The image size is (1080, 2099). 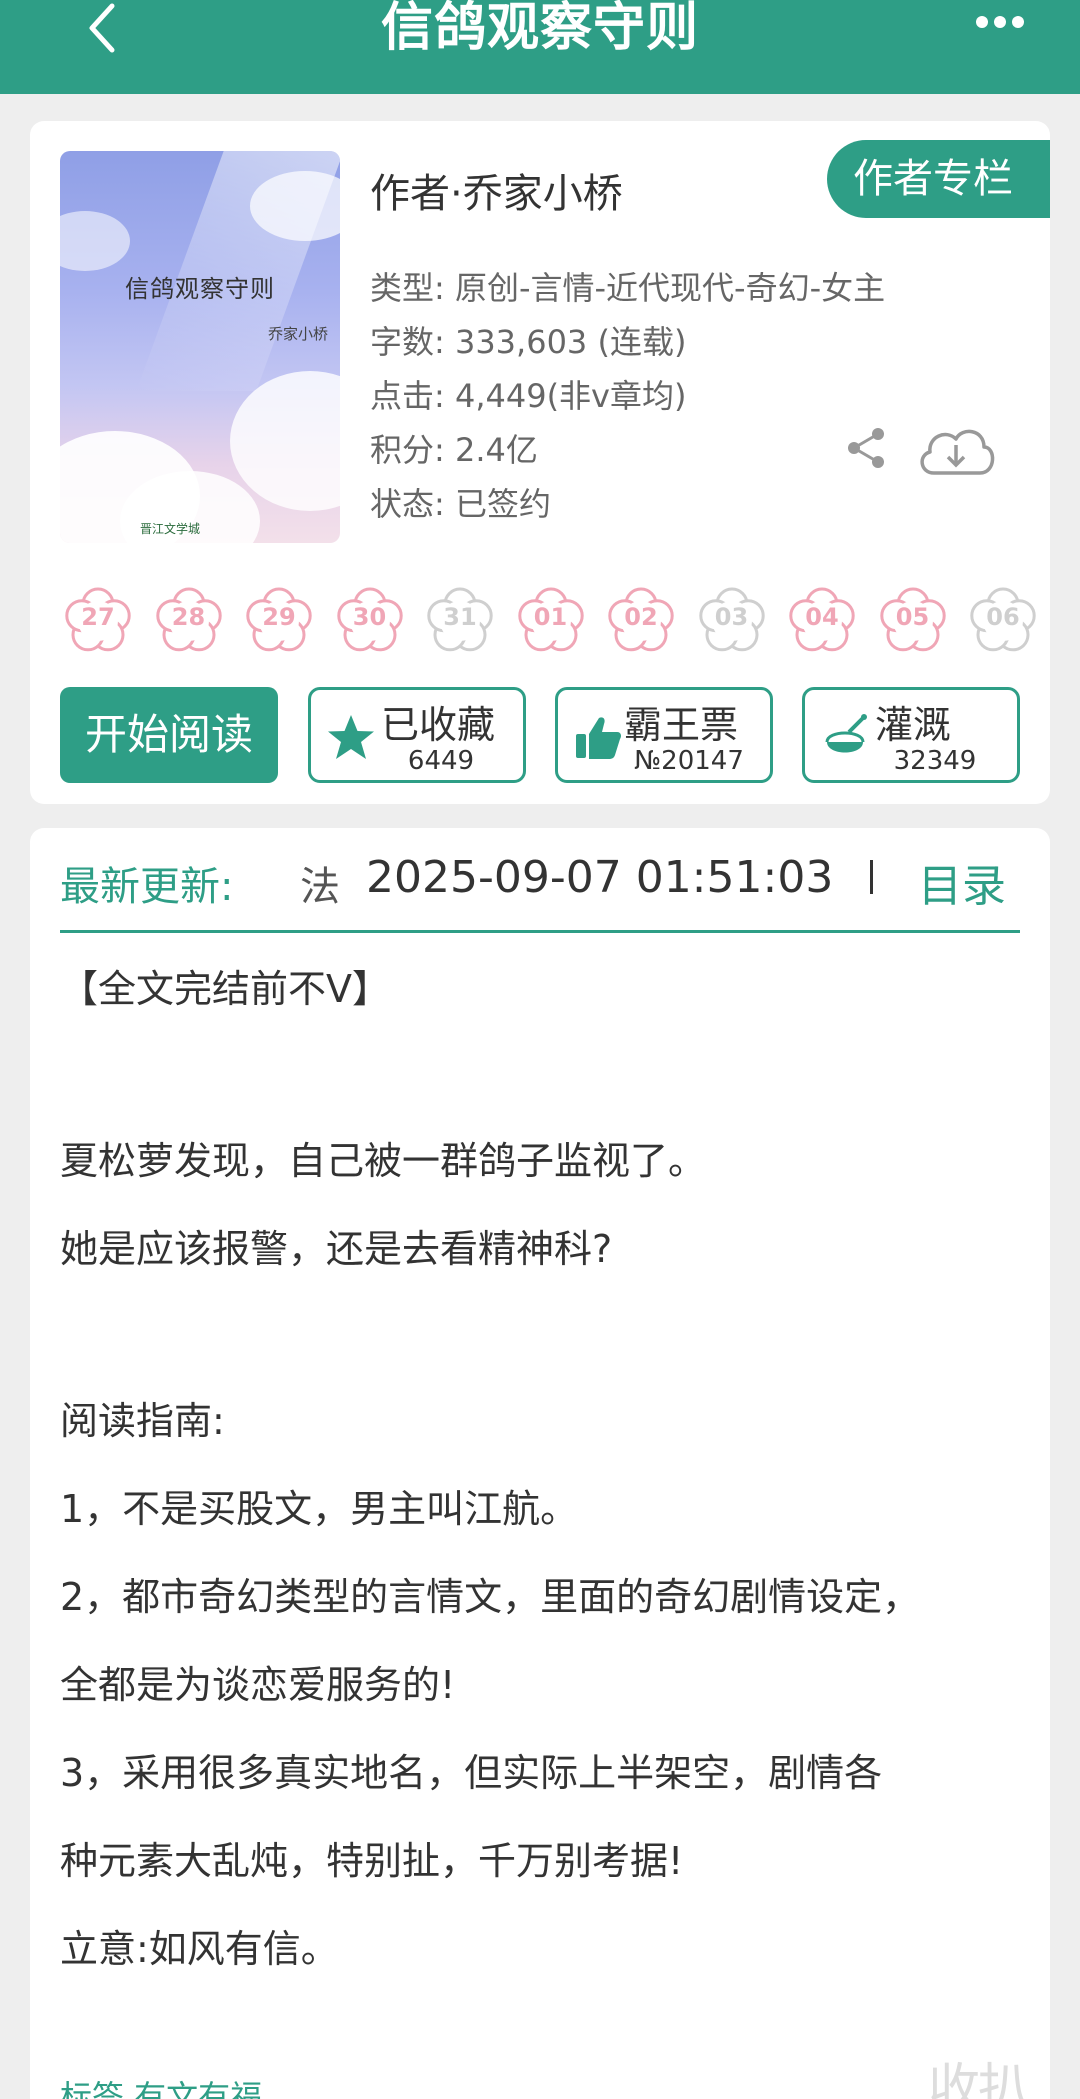 I want to click on calendar-day: 28, so click(x=189, y=619).